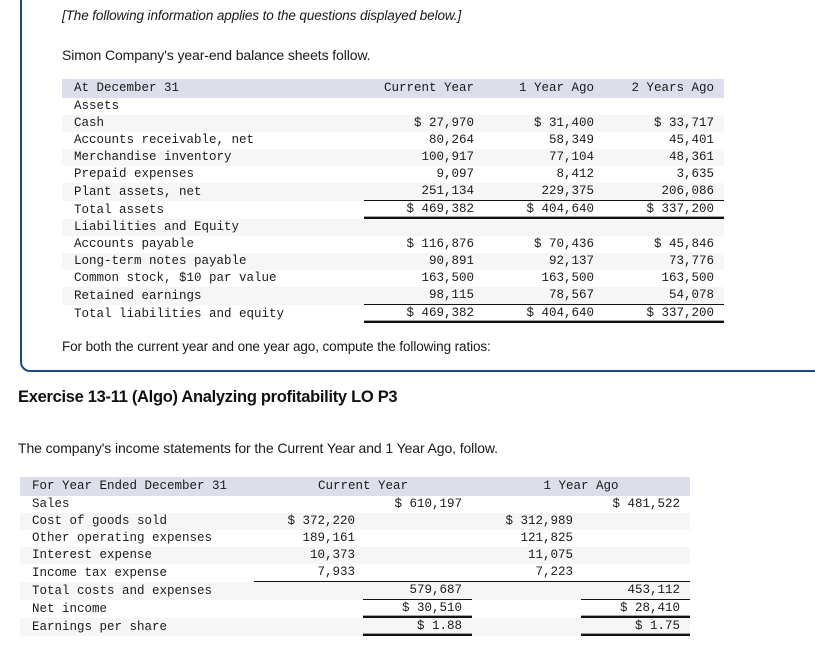 Image resolution: width=815 pixels, height=648 pixels. I want to click on table-row: Income tax expense 7,933 7,223, so click(355, 573).